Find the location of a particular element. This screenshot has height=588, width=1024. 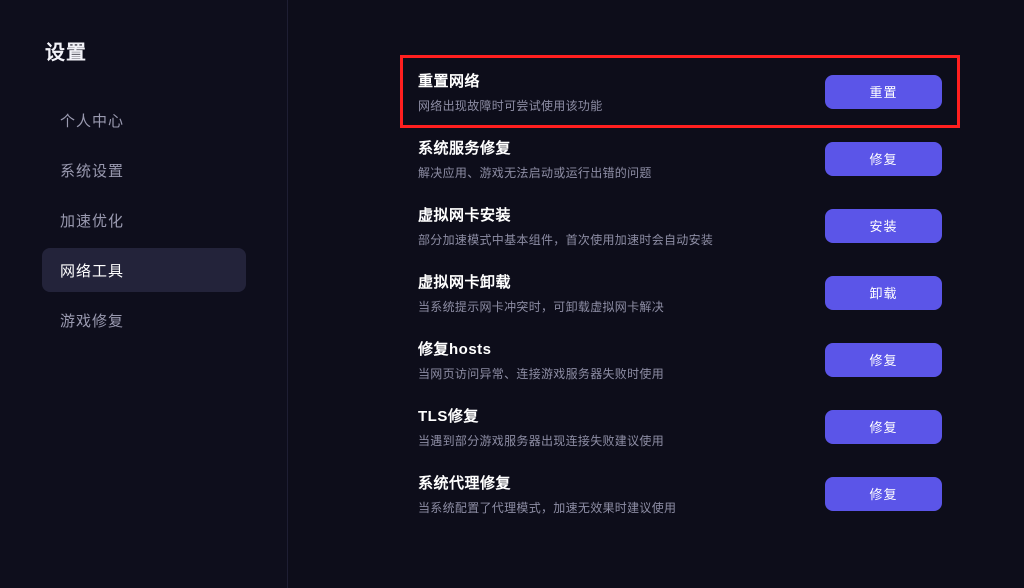

tool-row: 虚拟网卡安装部分加速模式中基本组件，首次使用加速时会自动安装 安装 is located at coordinates (680, 225).